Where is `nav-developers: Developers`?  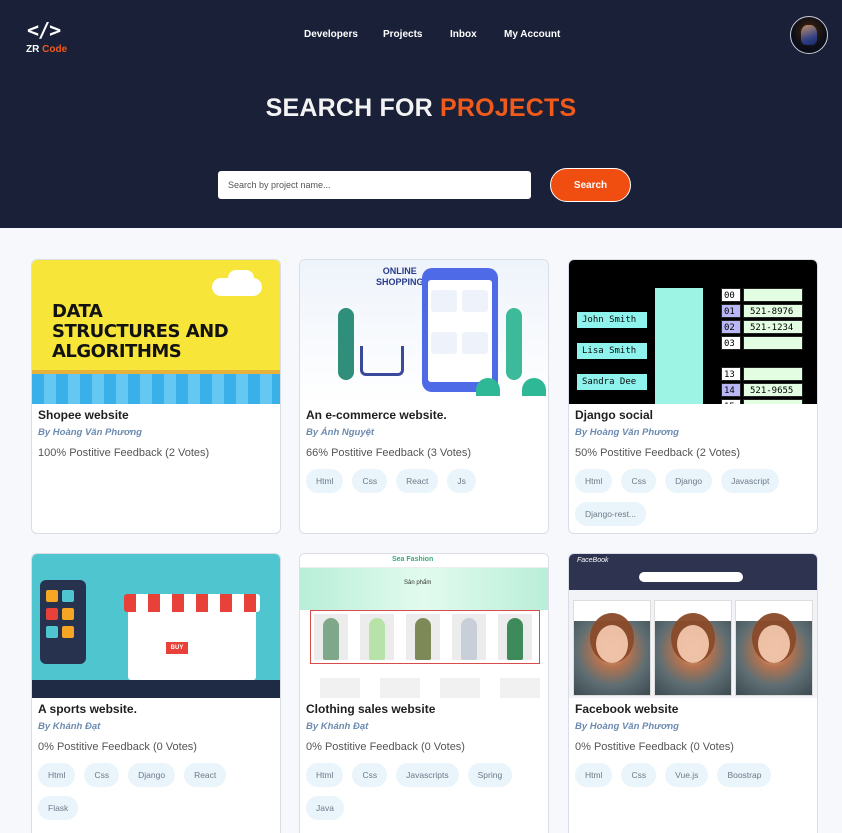 nav-developers: Developers is located at coordinates (331, 34).